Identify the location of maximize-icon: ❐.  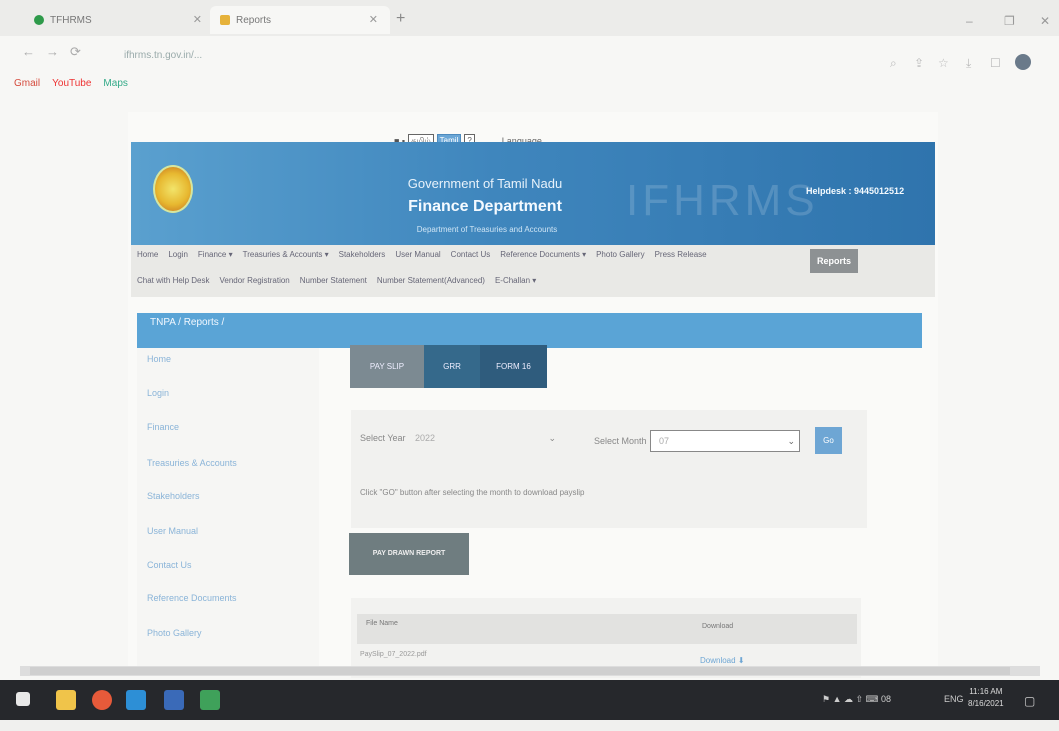
(1009, 21).